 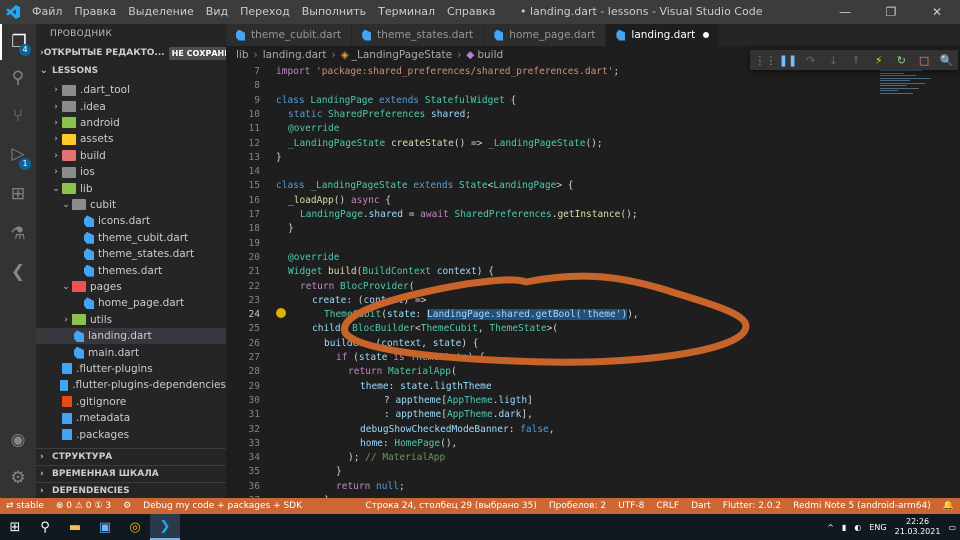 What do you see at coordinates (952, 527) in the screenshot?
I see `action-center-icon: ▭` at bounding box center [952, 527].